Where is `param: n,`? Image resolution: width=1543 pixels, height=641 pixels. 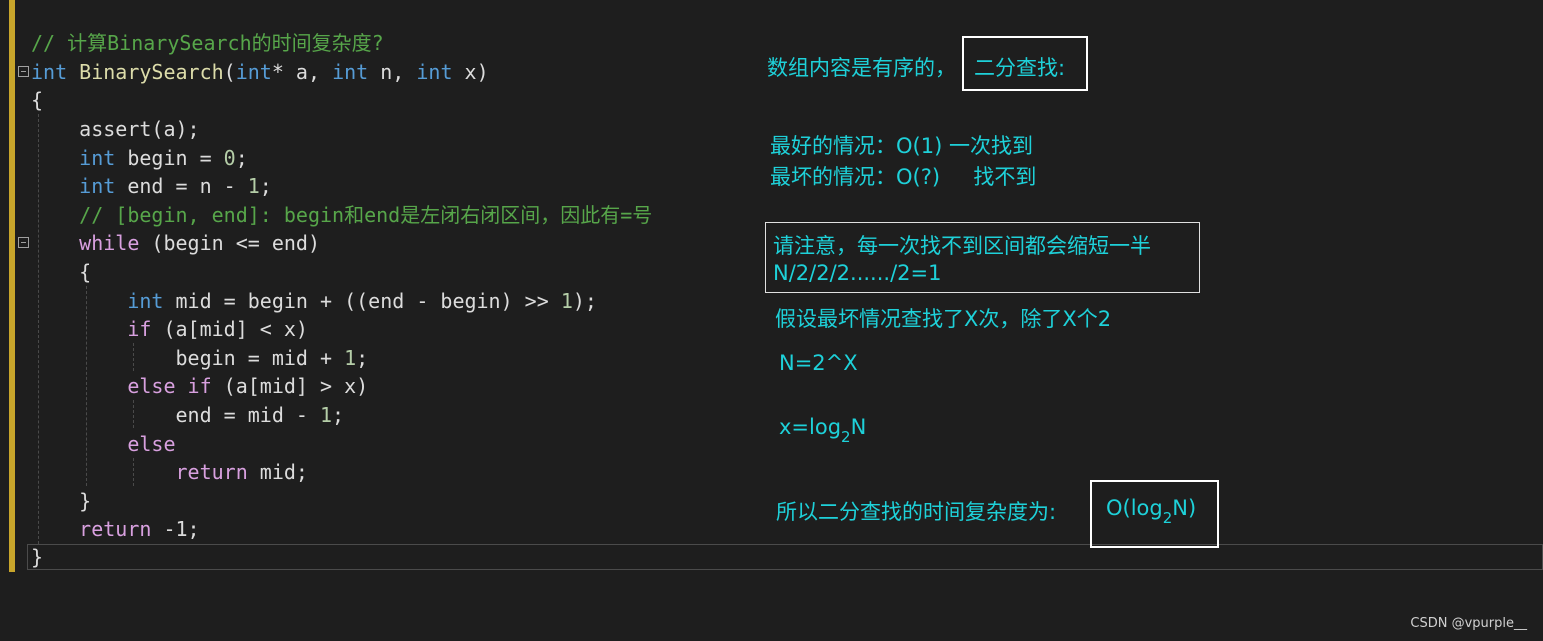 param: n, is located at coordinates (392, 72).